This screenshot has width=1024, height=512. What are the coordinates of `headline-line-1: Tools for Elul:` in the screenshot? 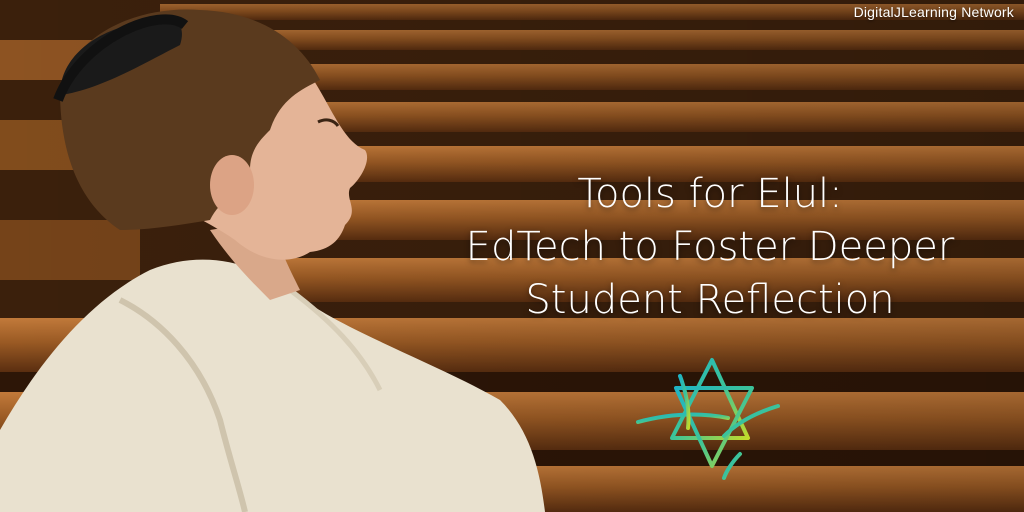 It's located at (710, 194).